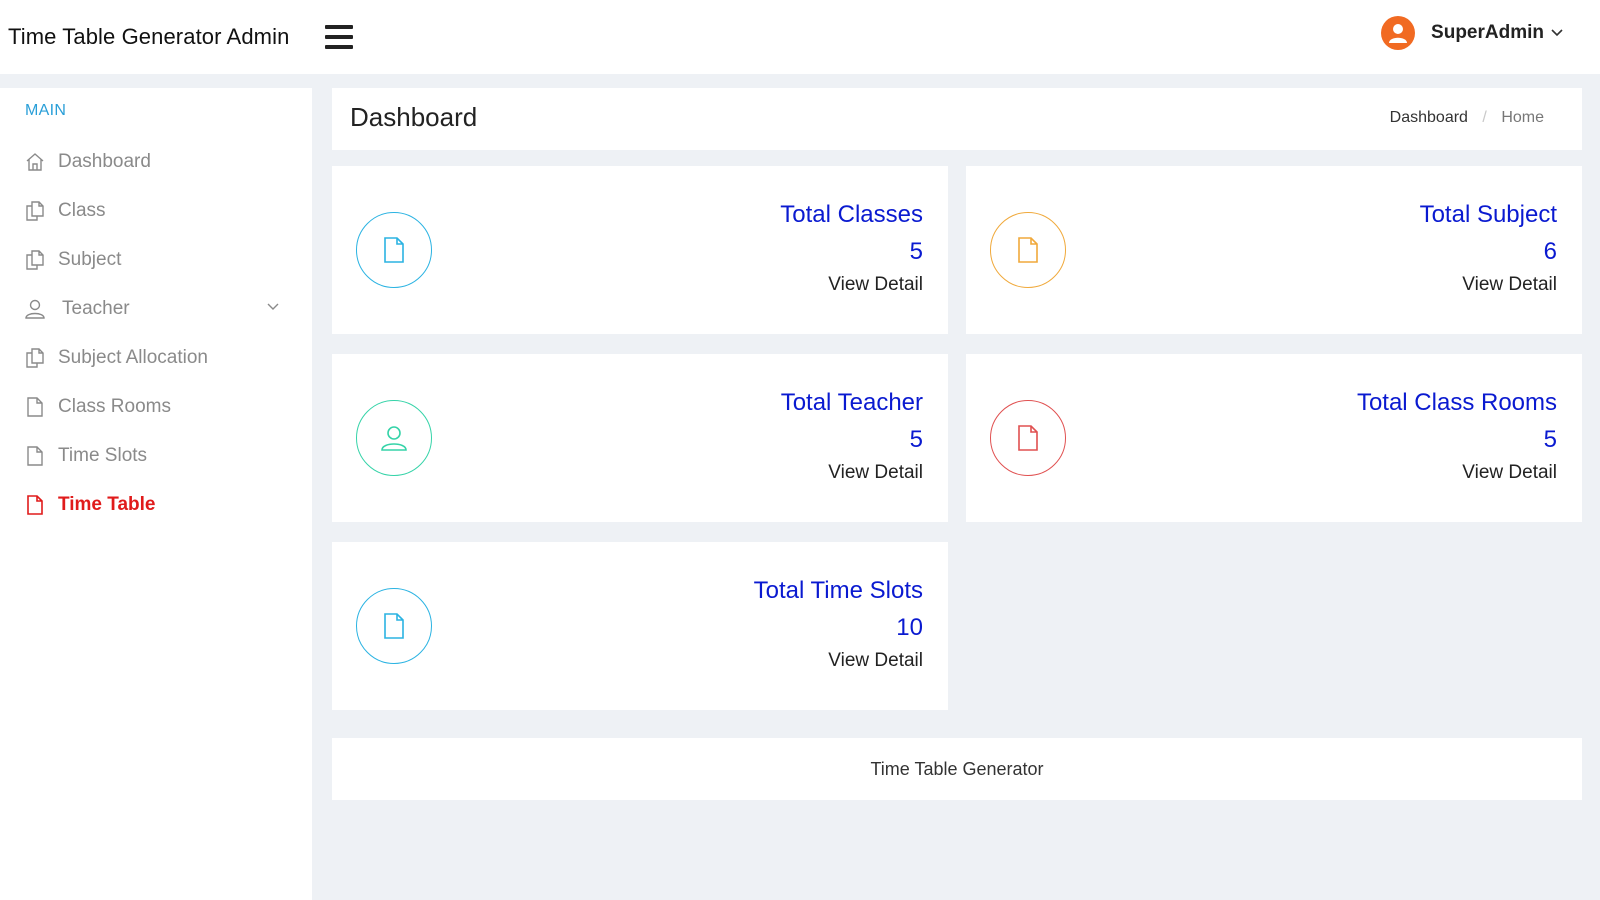  What do you see at coordinates (1550, 251) in the screenshot?
I see `card-value: 6` at bounding box center [1550, 251].